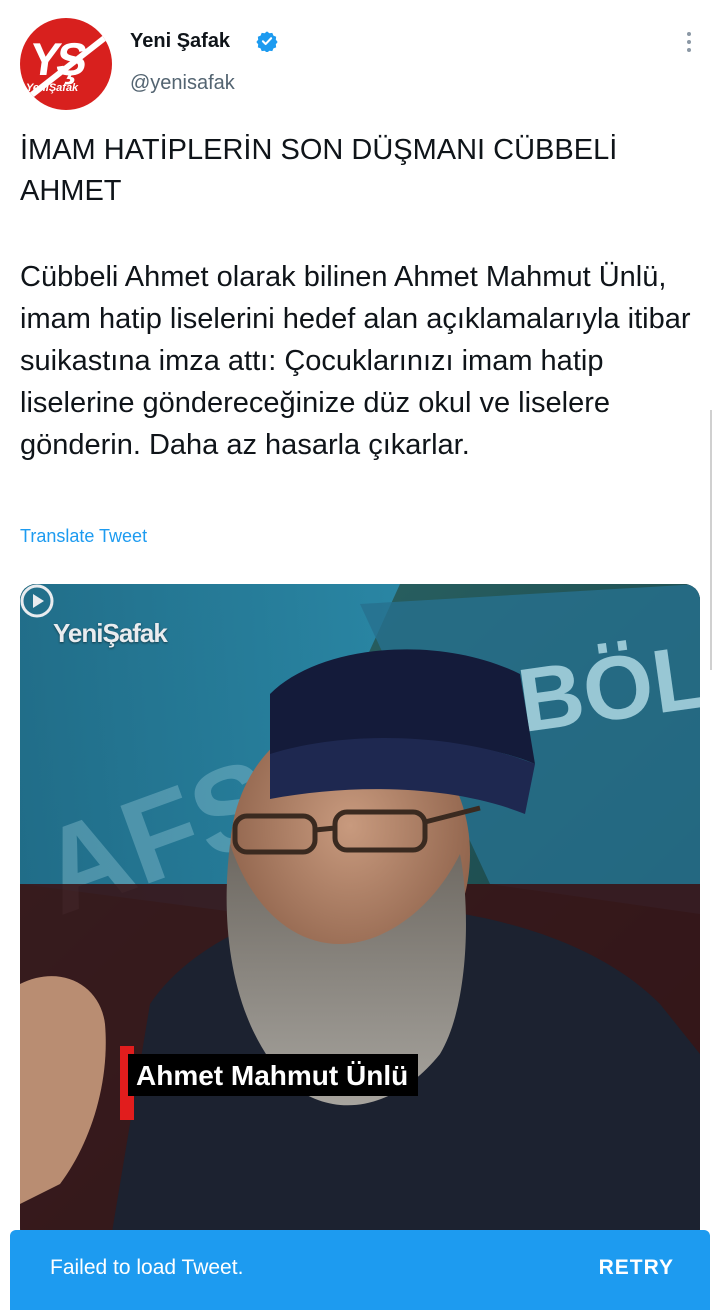 Image resolution: width=714 pixels, height=1310 pixels. I want to click on avatar: YŞ YeniŞafak, so click(66, 64).